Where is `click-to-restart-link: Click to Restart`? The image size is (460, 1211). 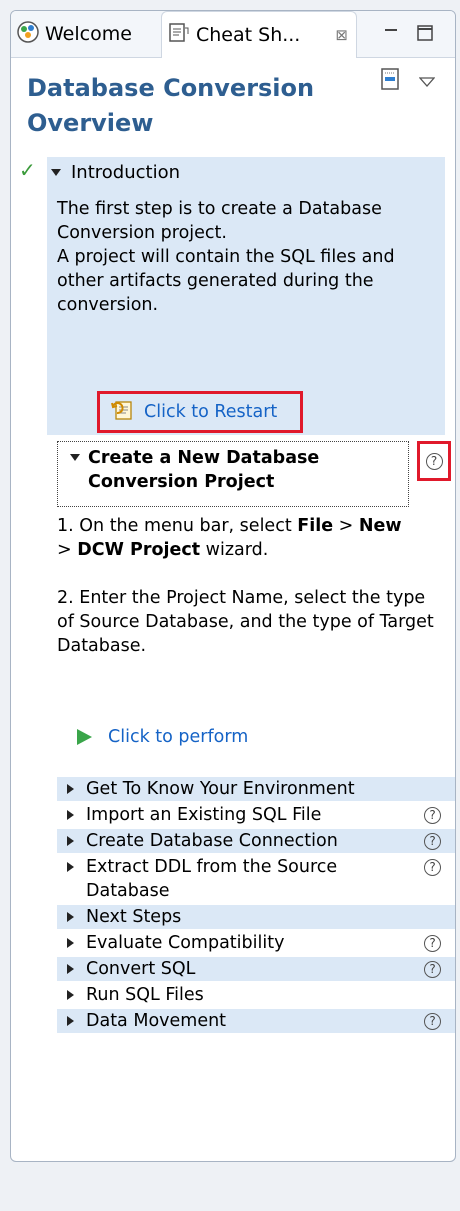 click-to-restart-link: Click to Restart is located at coordinates (200, 412).